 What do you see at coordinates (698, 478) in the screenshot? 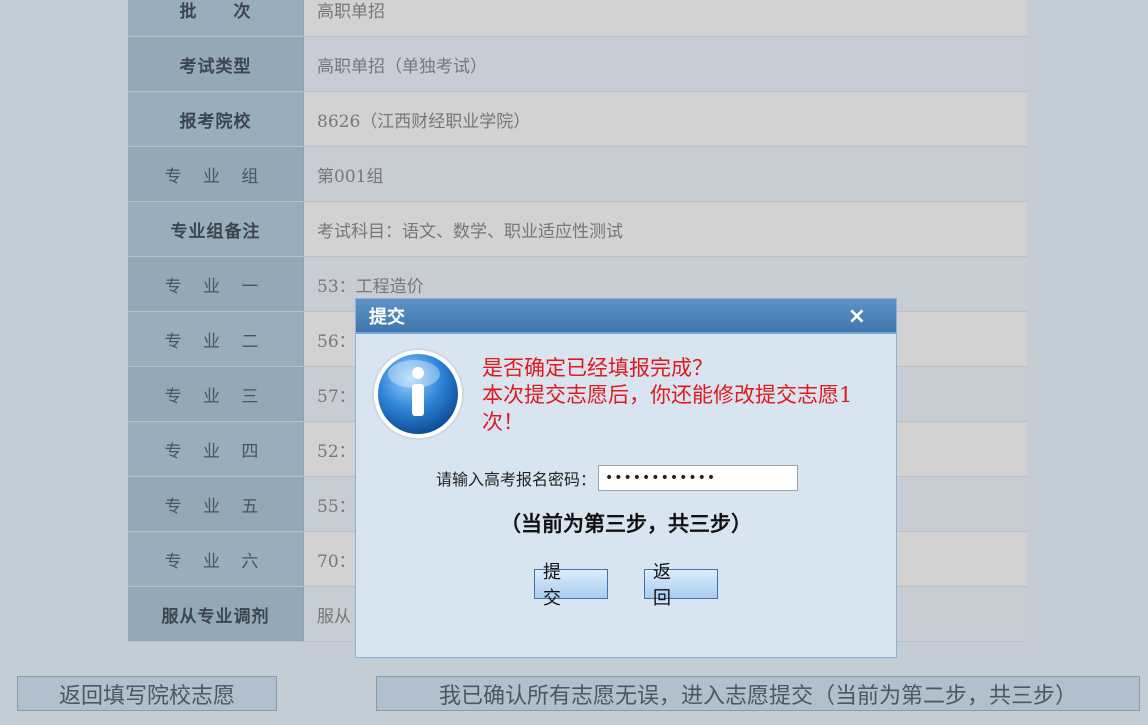
I see `password-input: ••••••••••••` at bounding box center [698, 478].